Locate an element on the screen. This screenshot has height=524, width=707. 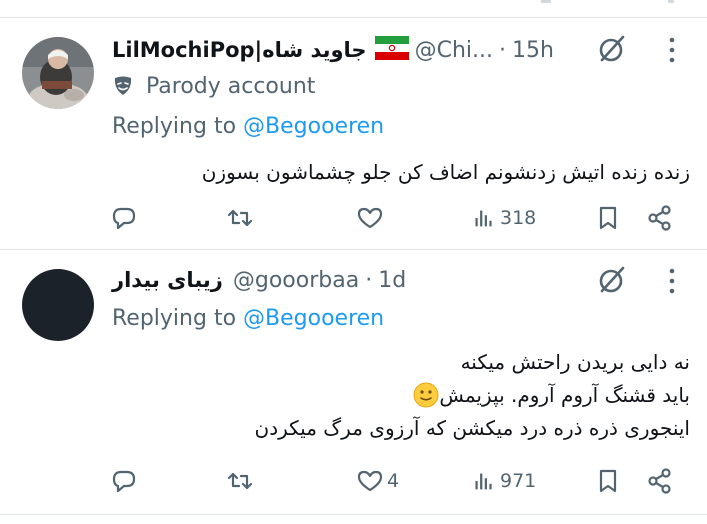
views-count: 318 is located at coordinates (518, 218).